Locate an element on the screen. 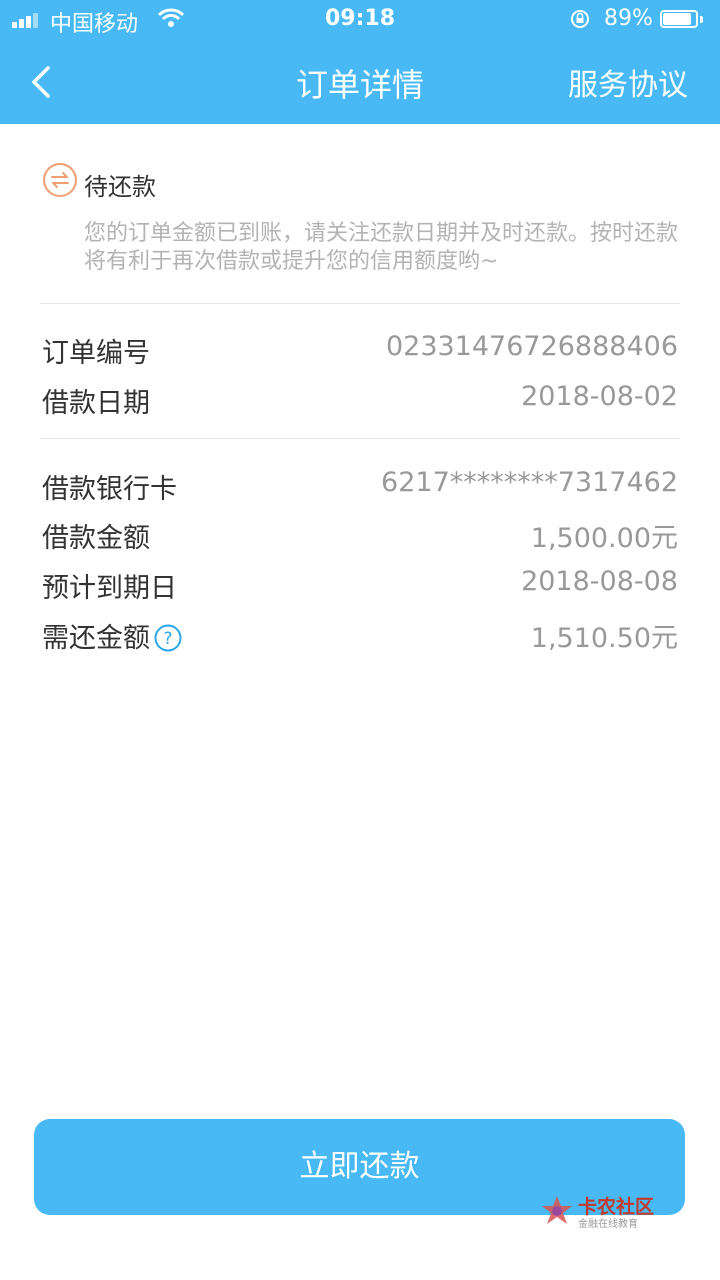 The image size is (720, 1280). detail-label: 订单编号 is located at coordinates (96, 353).